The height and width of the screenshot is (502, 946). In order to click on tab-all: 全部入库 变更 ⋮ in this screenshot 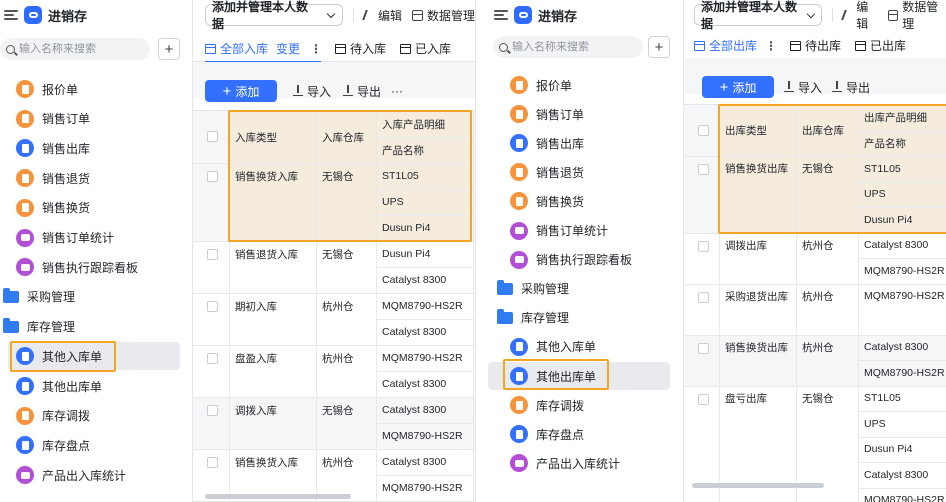, I will do `click(263, 49)`.